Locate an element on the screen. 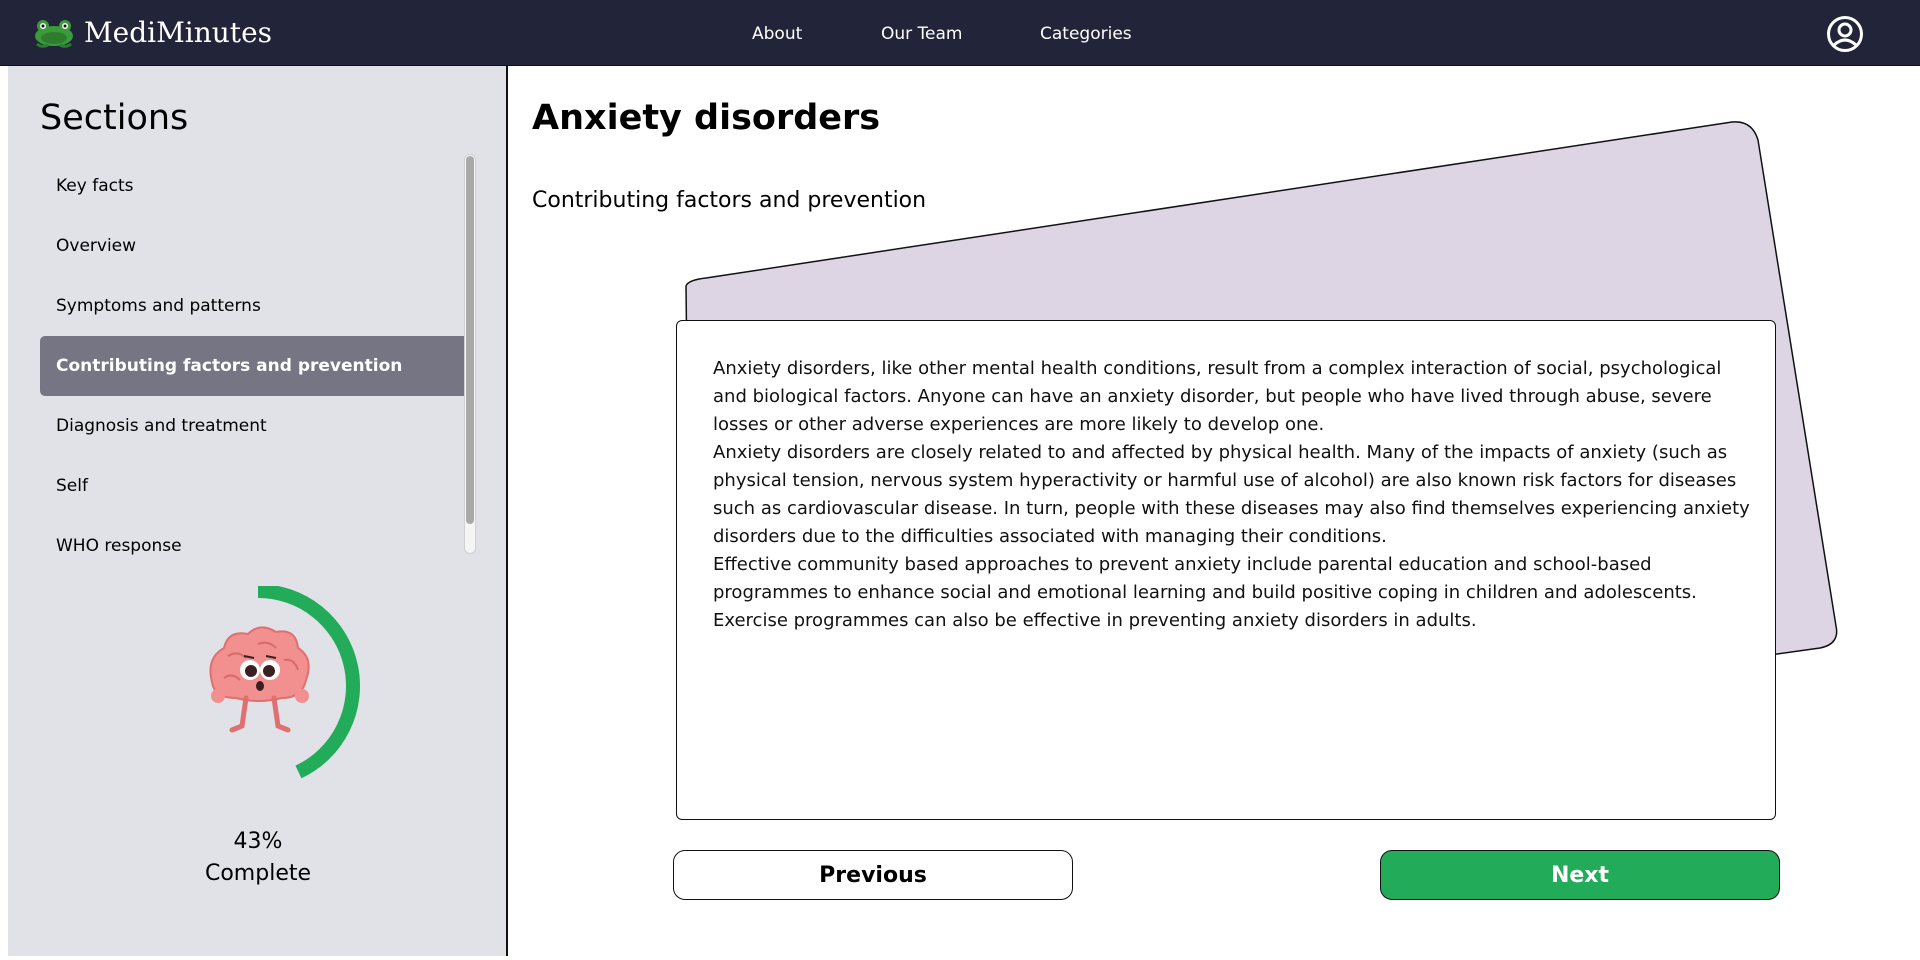  user-circle-icon is located at coordinates (1845, 34).